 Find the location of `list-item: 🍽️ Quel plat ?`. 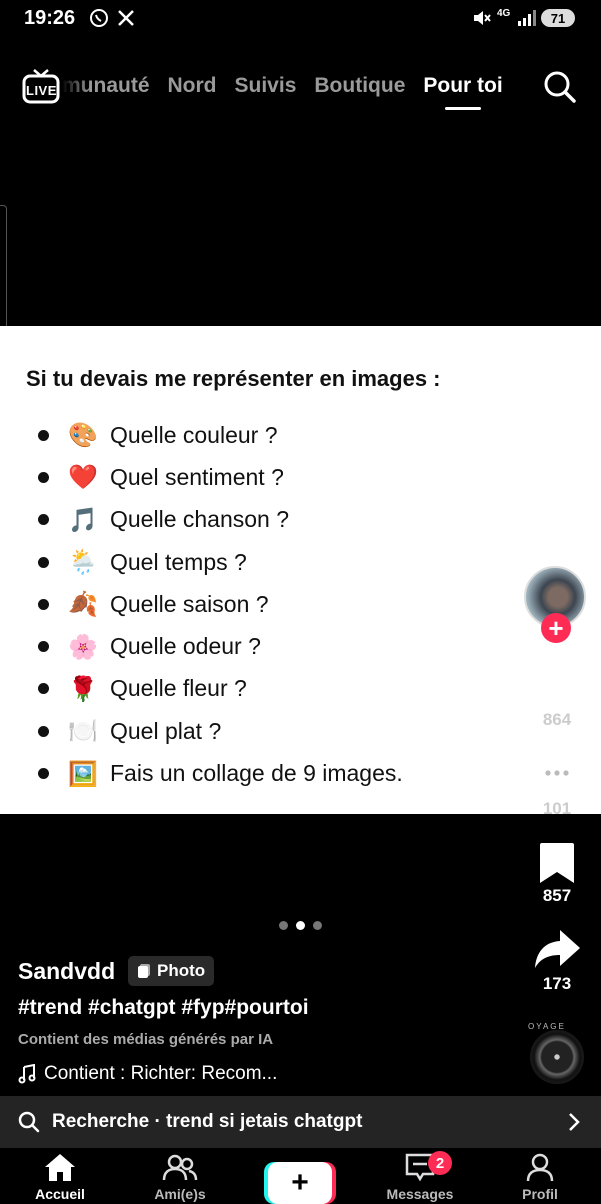

list-item: 🍽️ Quel plat ? is located at coordinates (220, 731).